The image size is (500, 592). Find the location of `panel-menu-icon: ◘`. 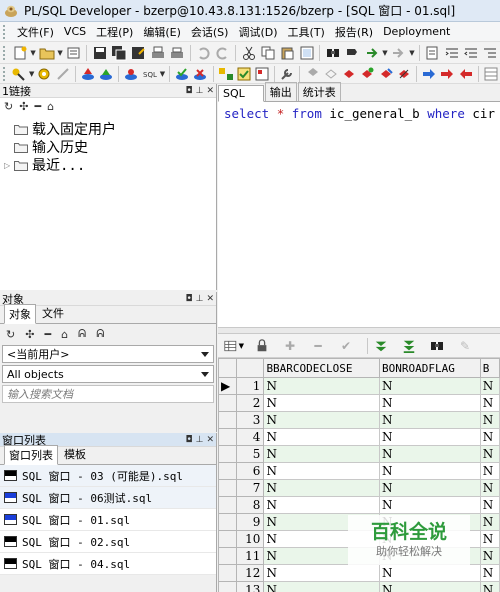

panel-menu-icon: ◘ is located at coordinates (188, 440).